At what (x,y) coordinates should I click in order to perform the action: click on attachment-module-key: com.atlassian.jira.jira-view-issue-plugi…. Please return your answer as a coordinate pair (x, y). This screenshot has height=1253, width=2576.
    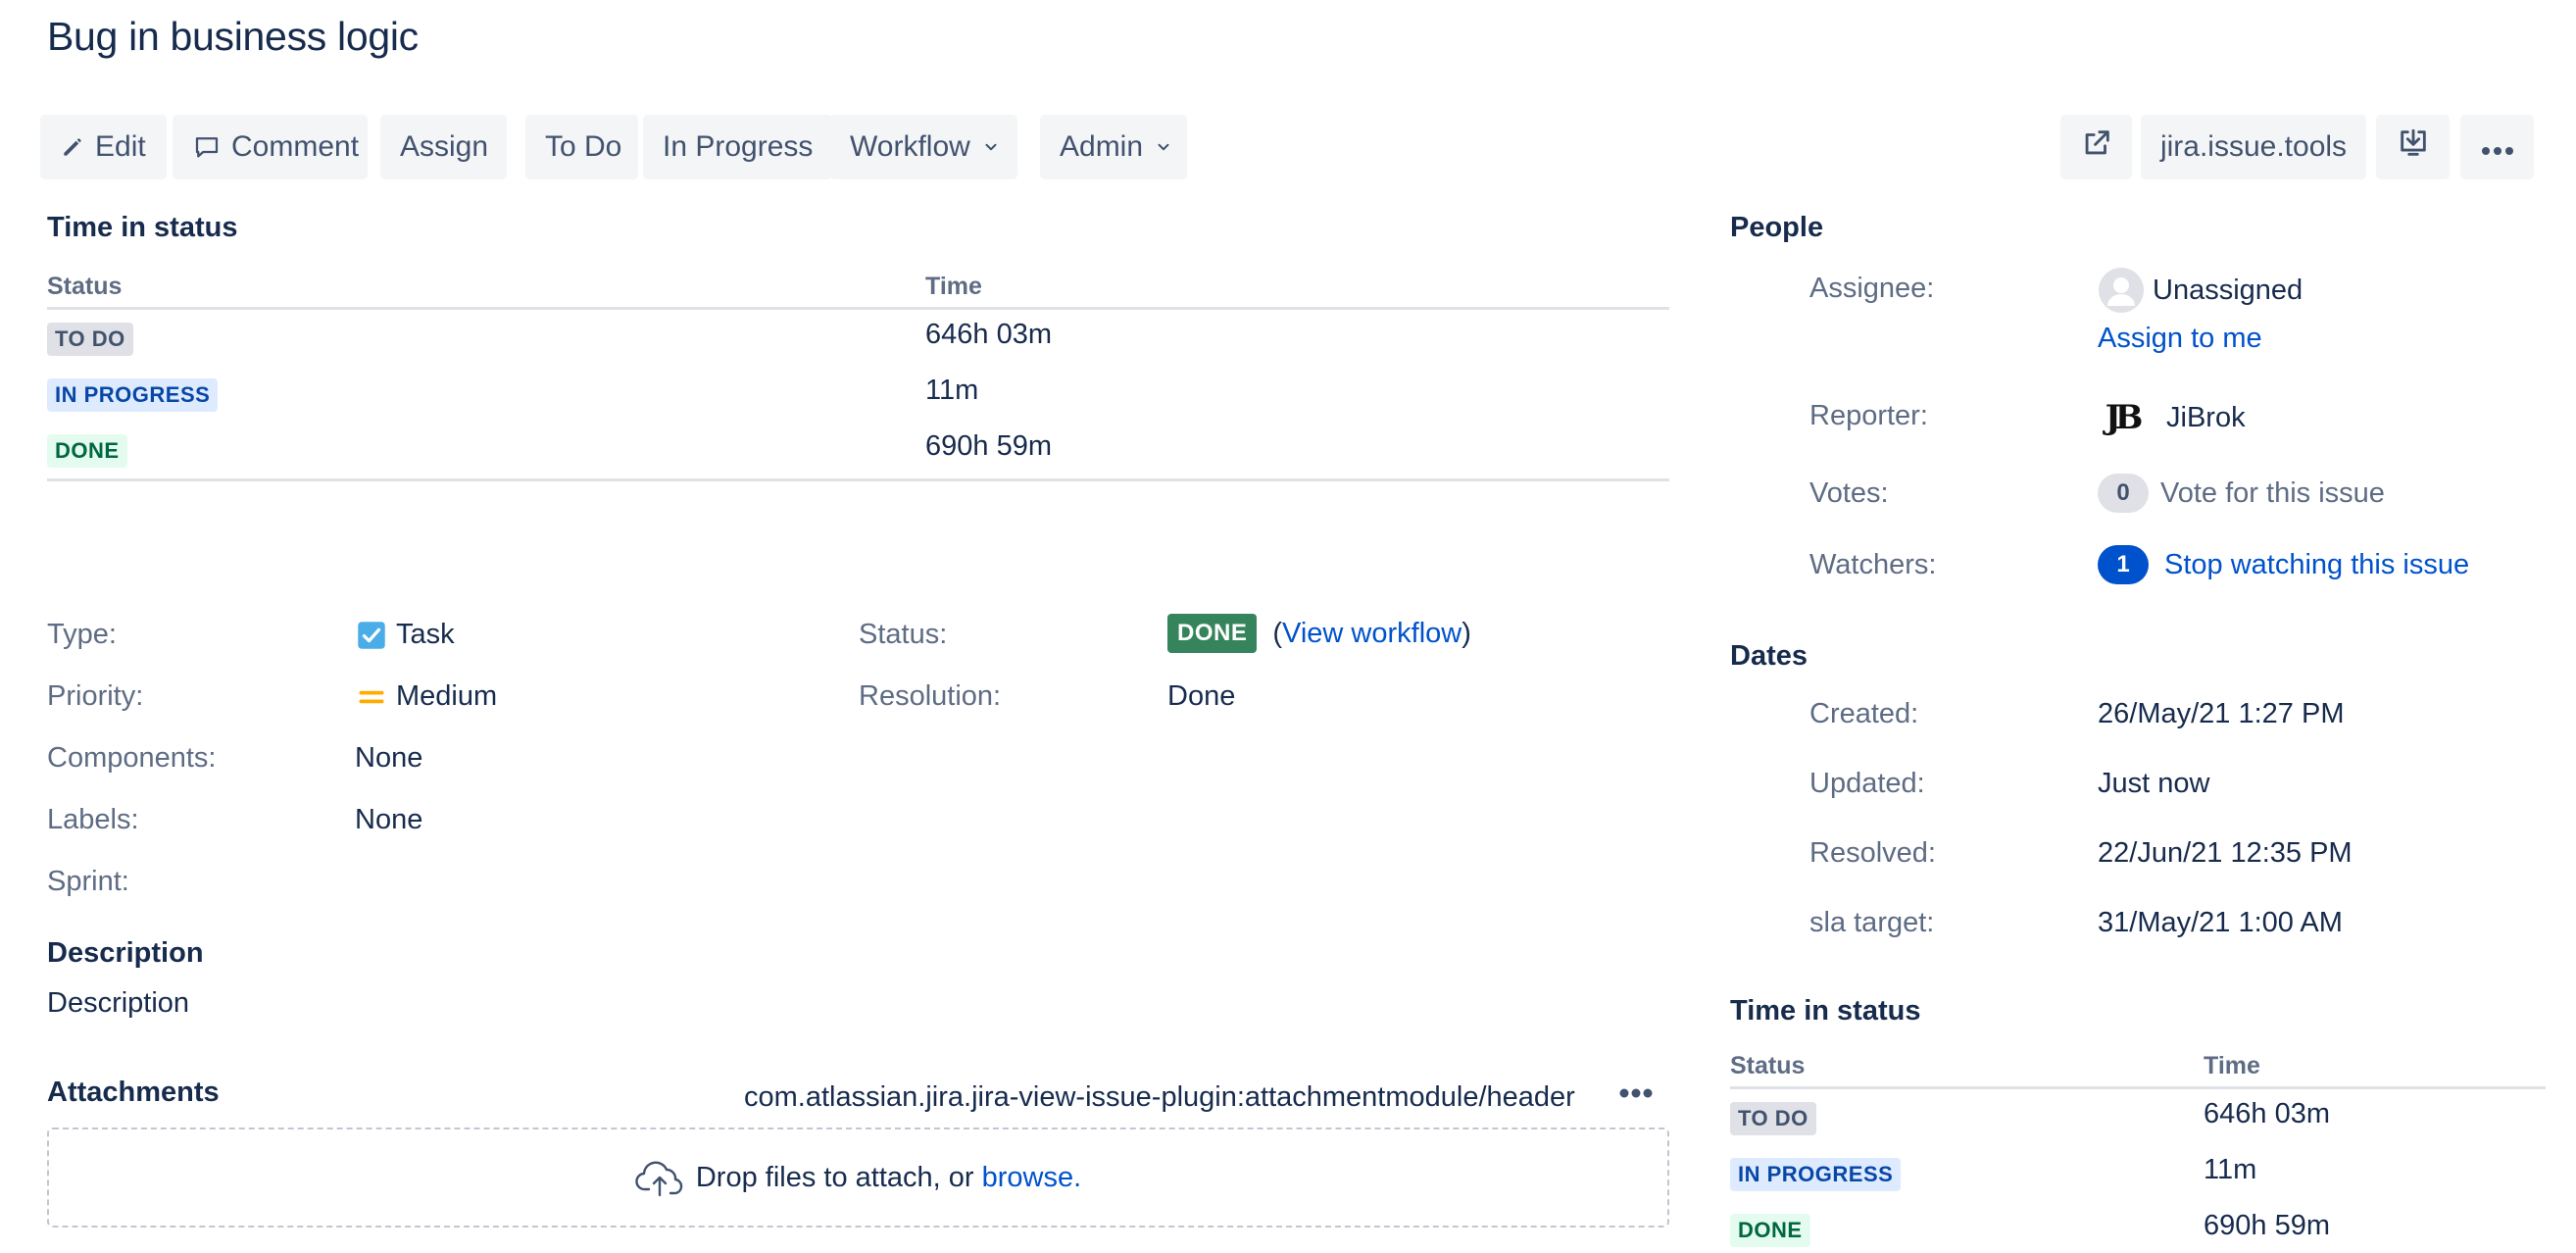
    Looking at the image, I should click on (1159, 1097).